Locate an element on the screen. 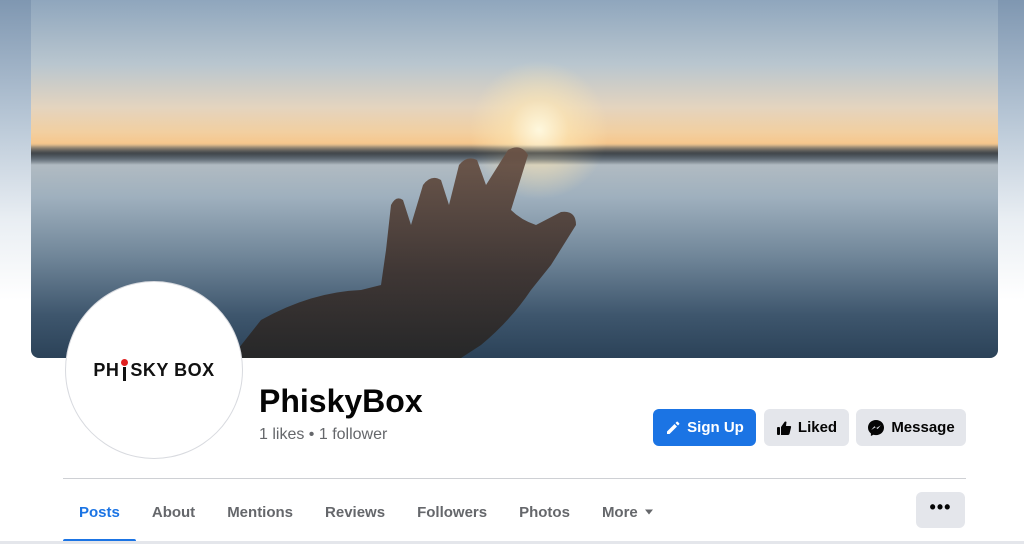  header-divider is located at coordinates (514, 478).